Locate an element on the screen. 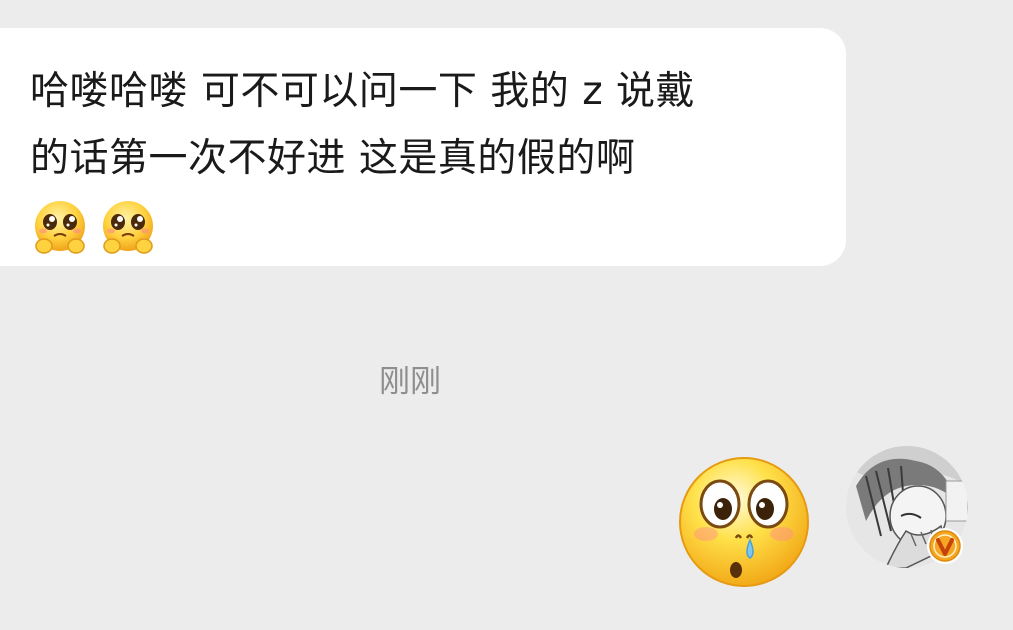 This screenshot has height=630, width=1013. message-emoji-row is located at coordinates (421, 228).